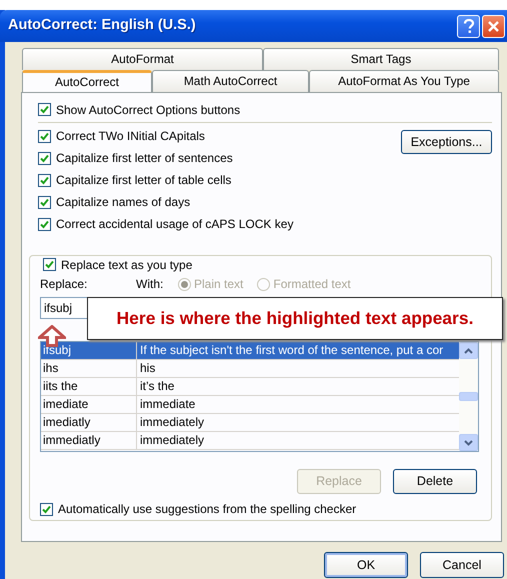  What do you see at coordinates (462, 565) in the screenshot?
I see `dialog-button: Cancel` at bounding box center [462, 565].